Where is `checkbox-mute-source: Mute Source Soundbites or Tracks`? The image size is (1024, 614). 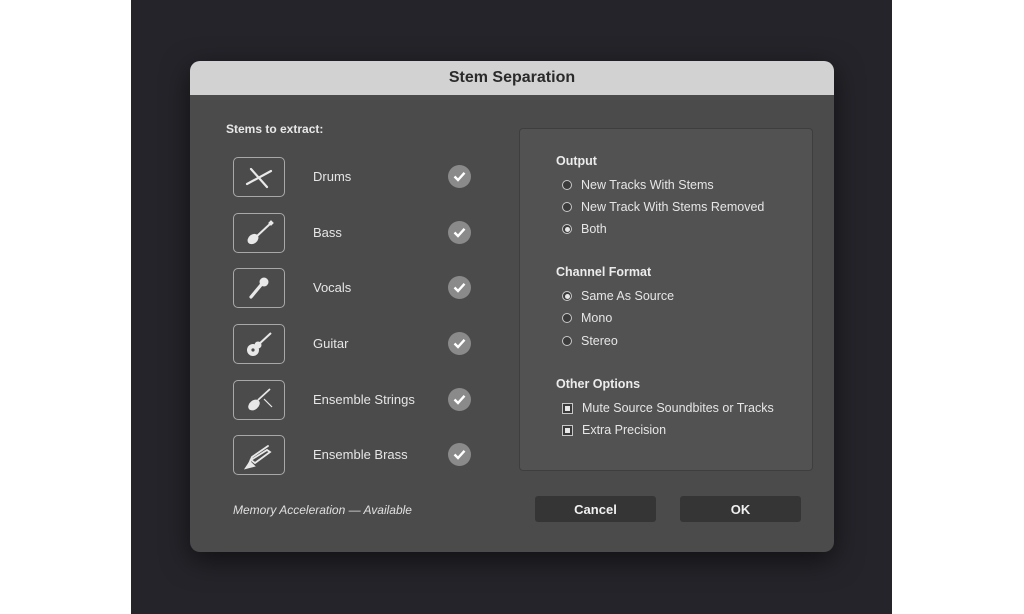
checkbox-mute-source: Mute Source Soundbites or Tracks is located at coordinates (668, 408).